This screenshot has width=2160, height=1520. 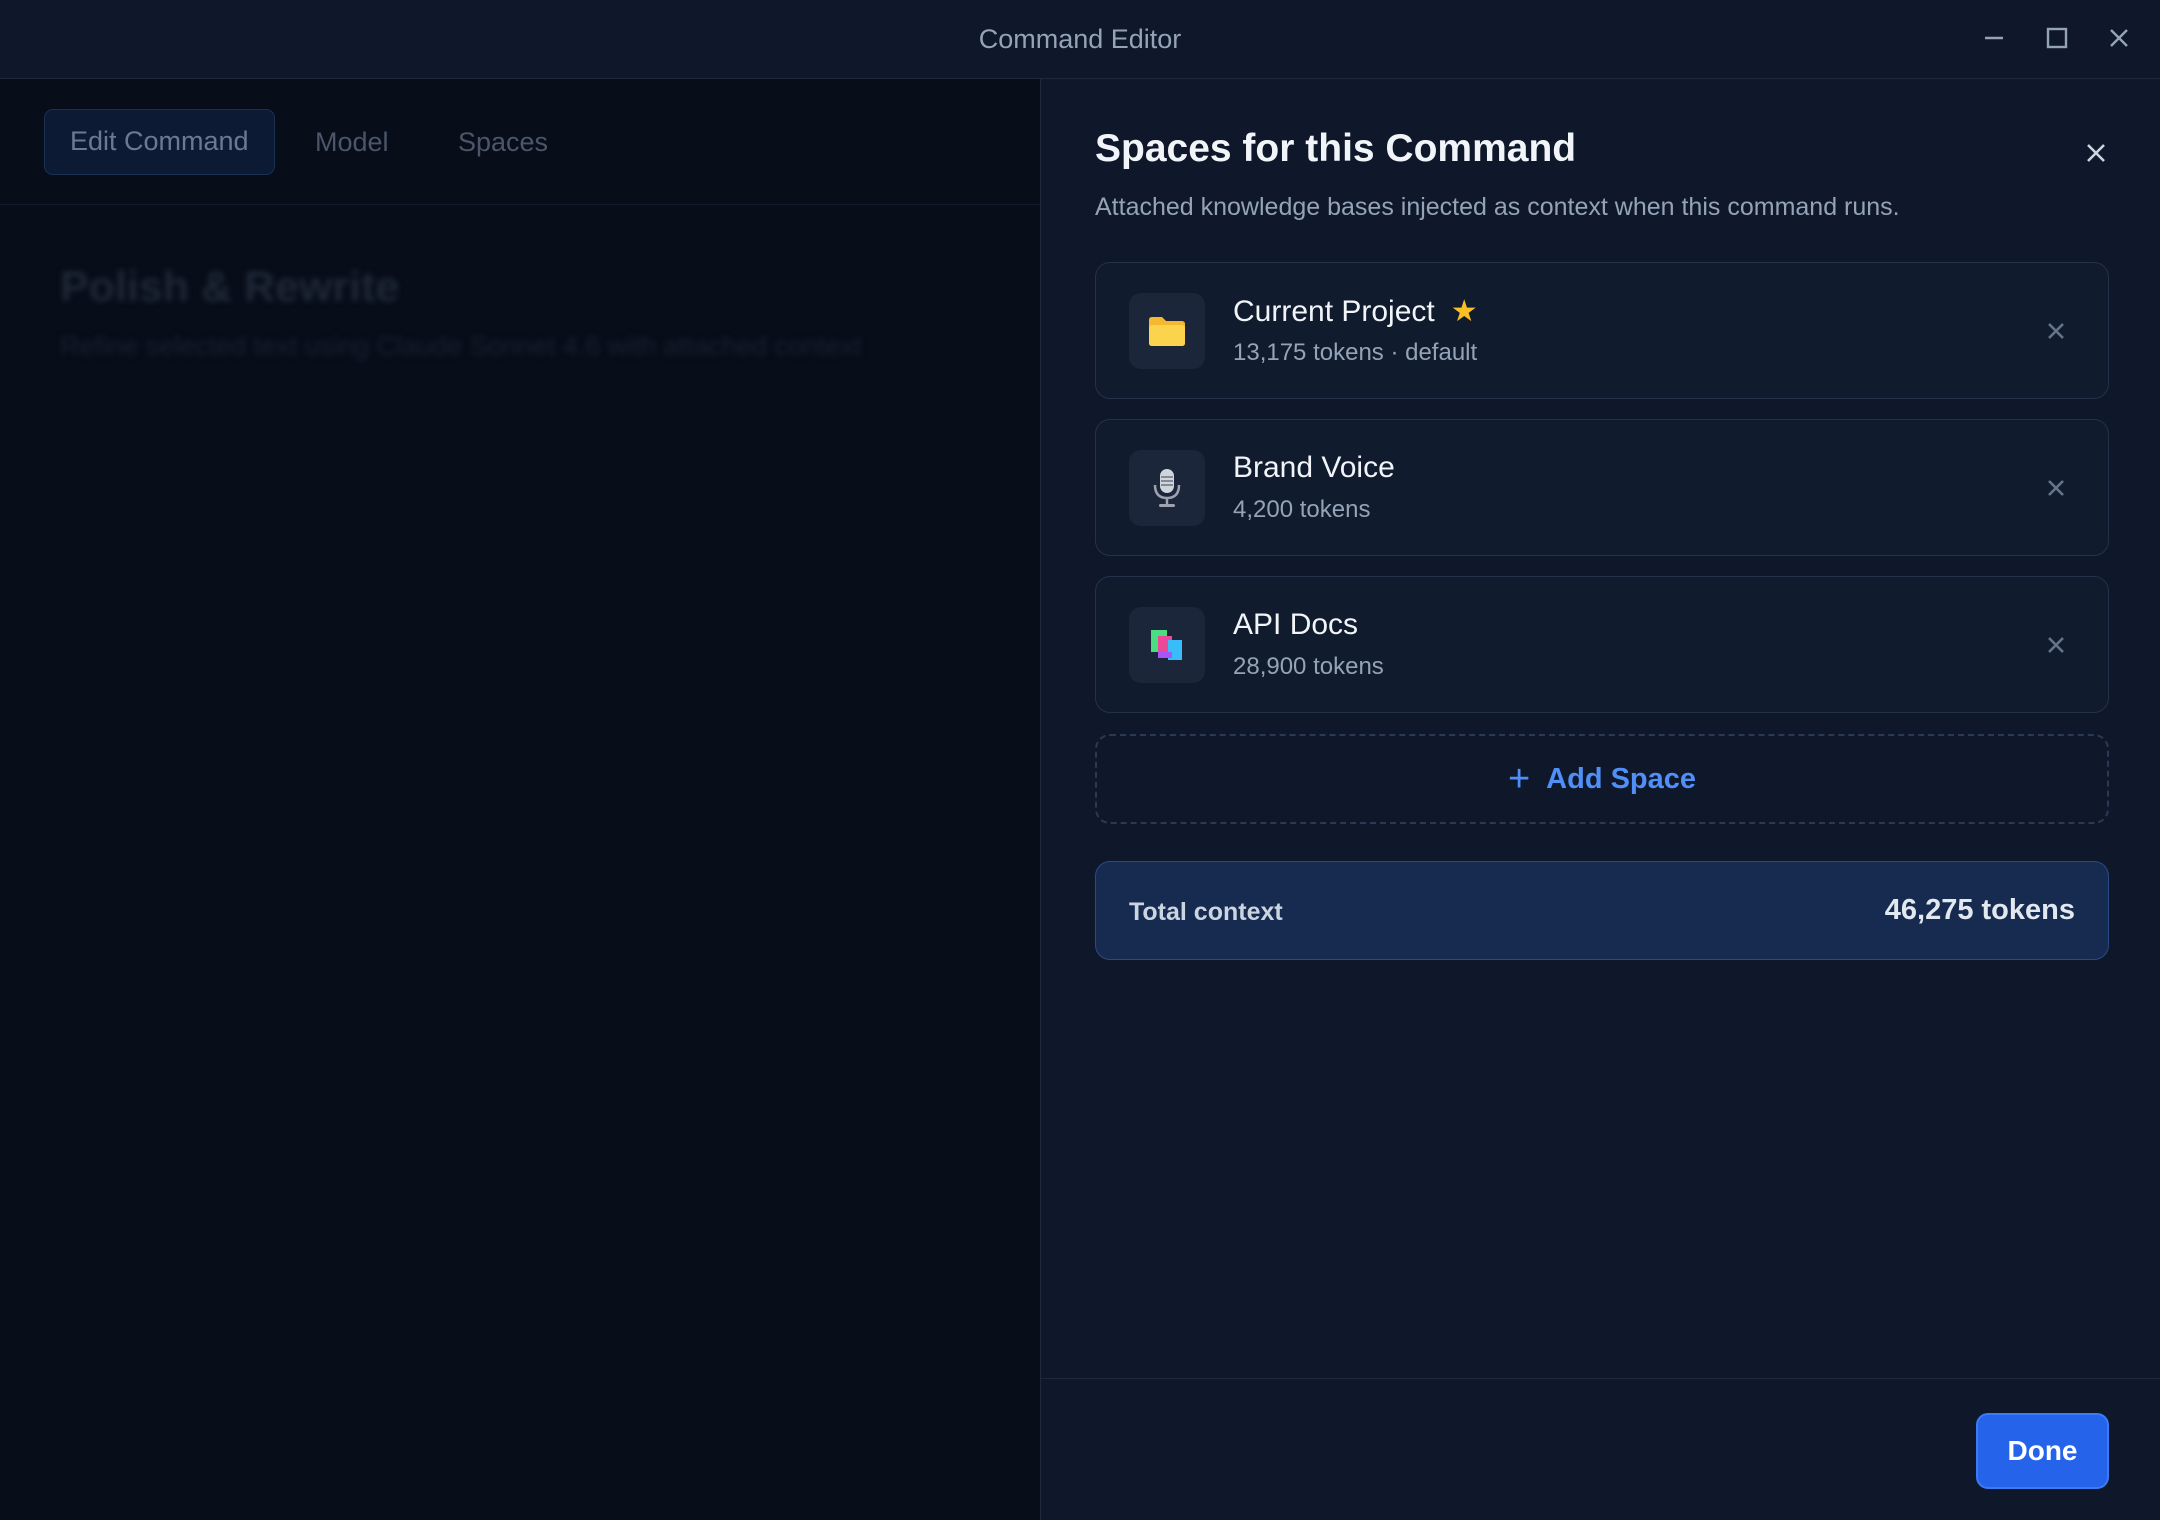 I want to click on maximize-button, so click(x=2057, y=38).